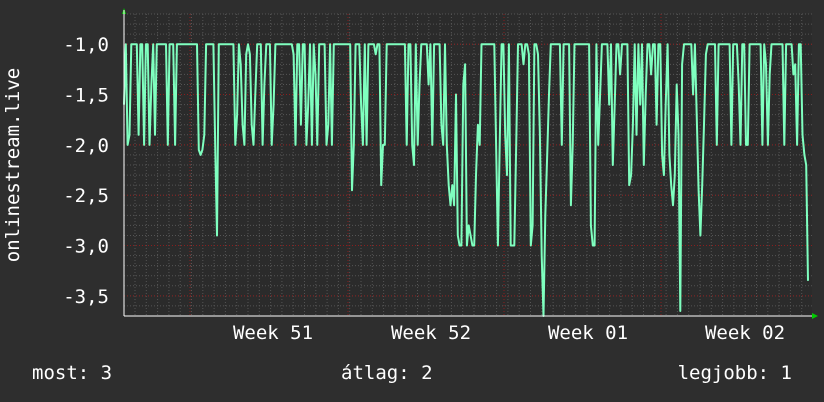 The width and height of the screenshot is (824, 402). What do you see at coordinates (86, 196) in the screenshot?
I see `y-tick-label: -2,5` at bounding box center [86, 196].